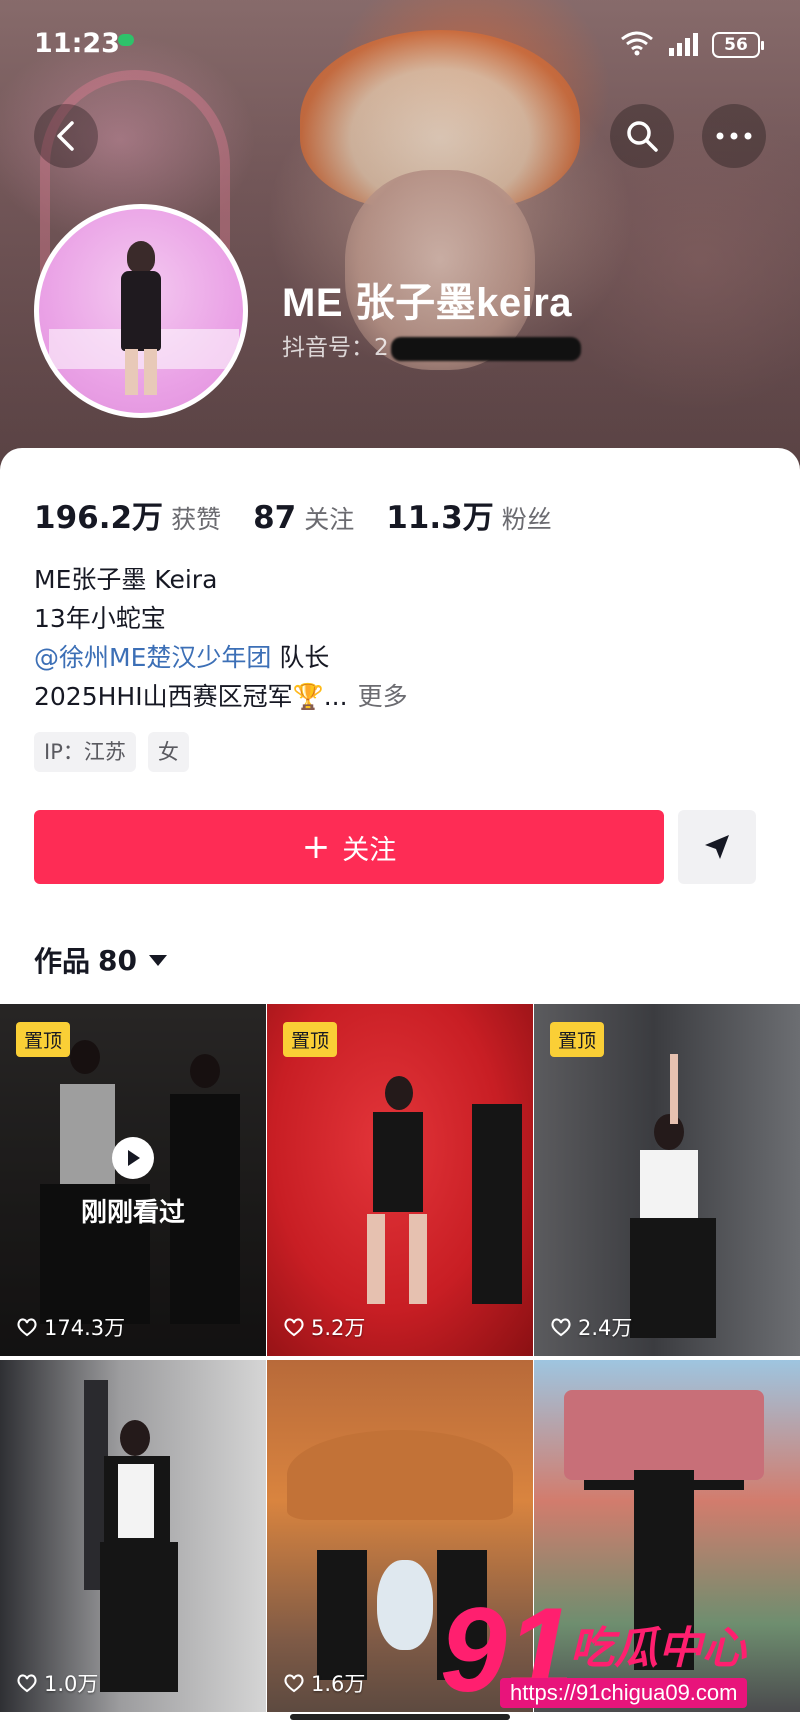  I want to click on signal-icon, so click(683, 44).